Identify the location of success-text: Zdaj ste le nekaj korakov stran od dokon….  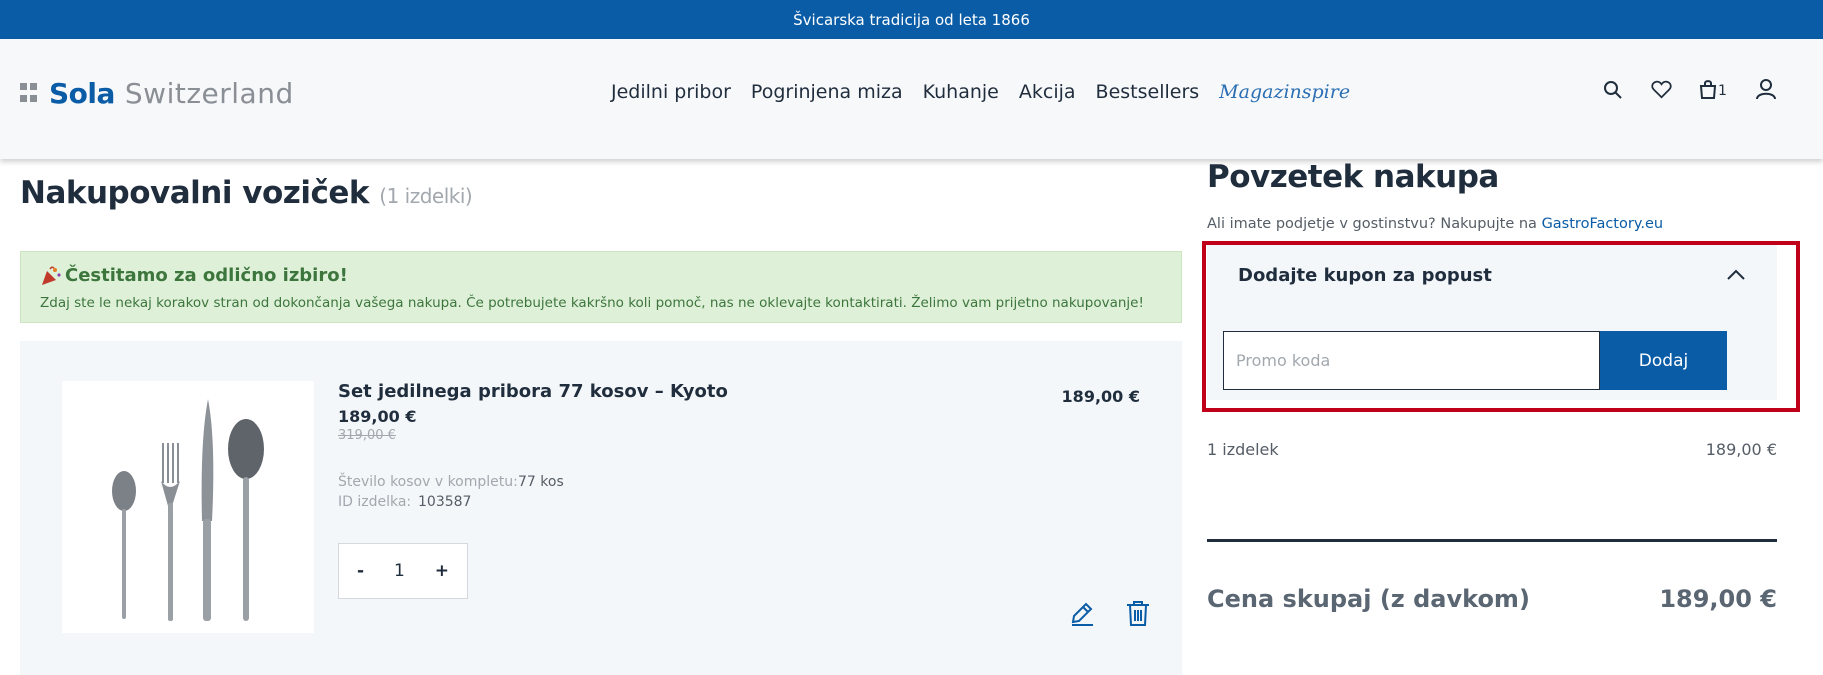
(592, 303).